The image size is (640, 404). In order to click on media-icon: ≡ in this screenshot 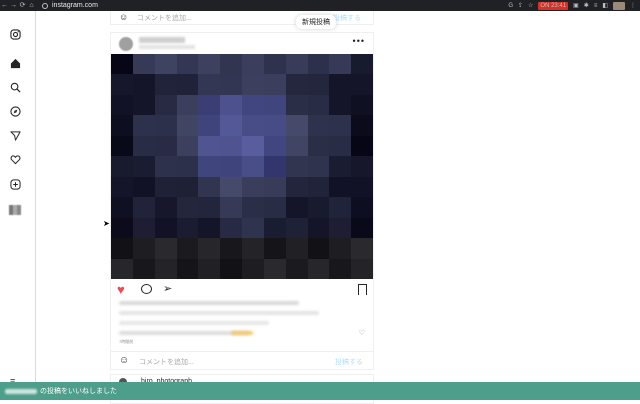, I will do `click(596, 6)`.